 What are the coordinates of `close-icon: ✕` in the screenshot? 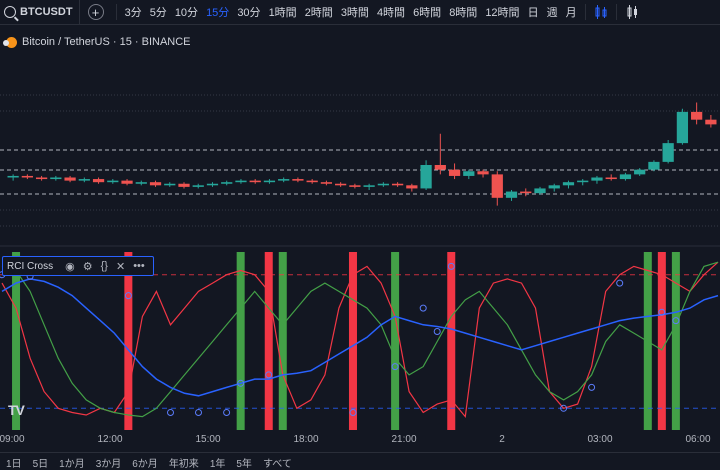 It's located at (120, 266).